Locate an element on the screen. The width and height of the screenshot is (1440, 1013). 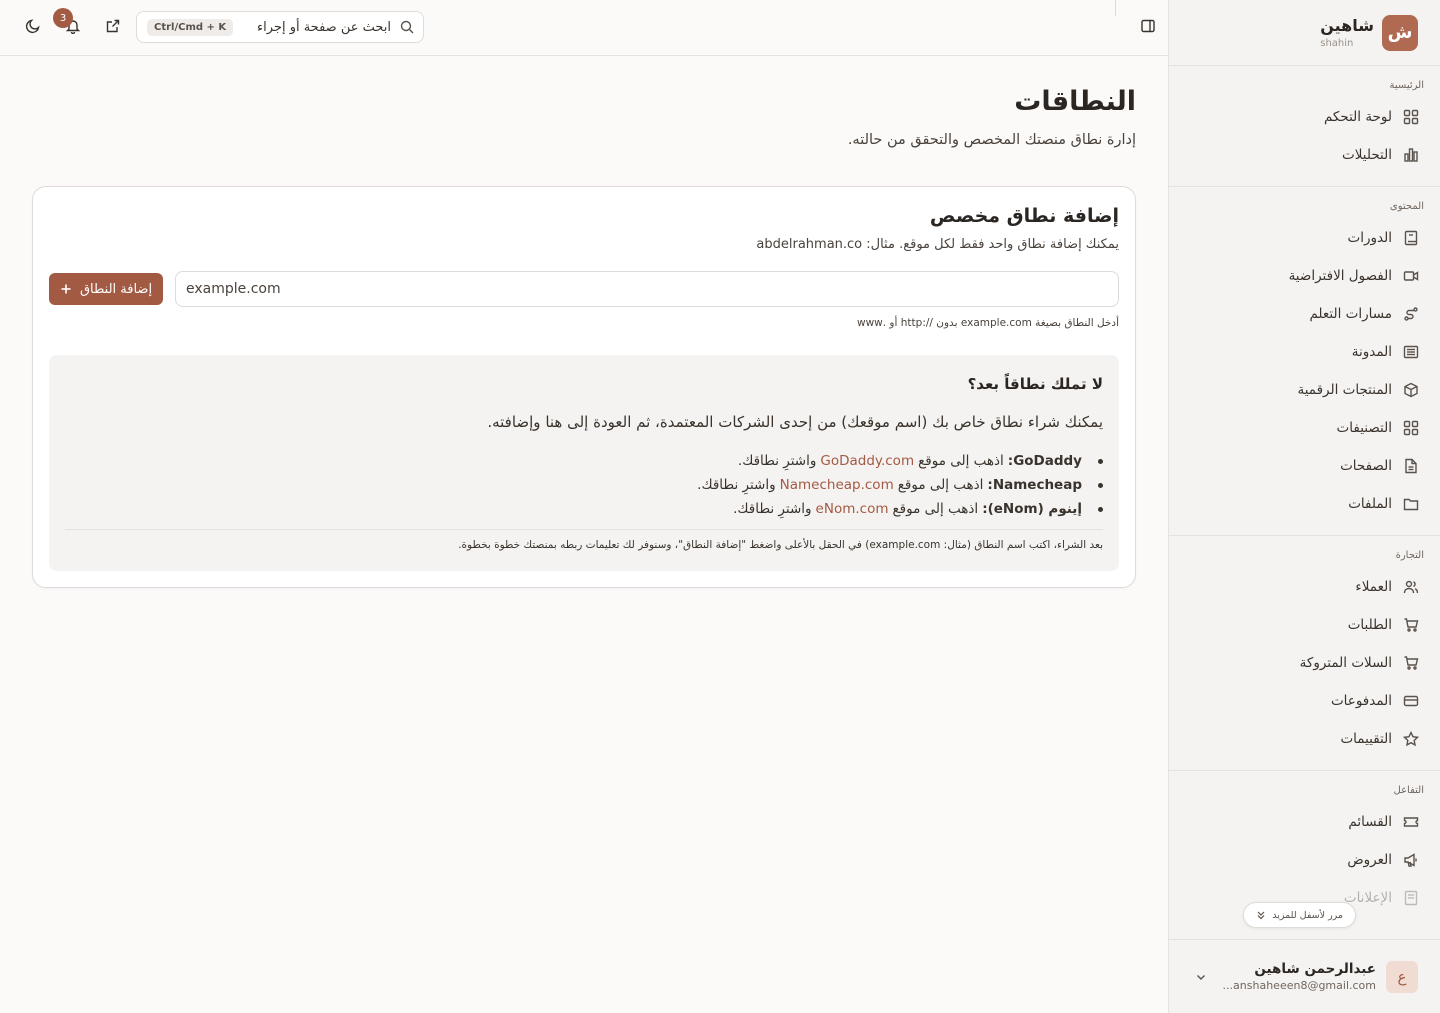
video-icon is located at coordinates (1411, 276).